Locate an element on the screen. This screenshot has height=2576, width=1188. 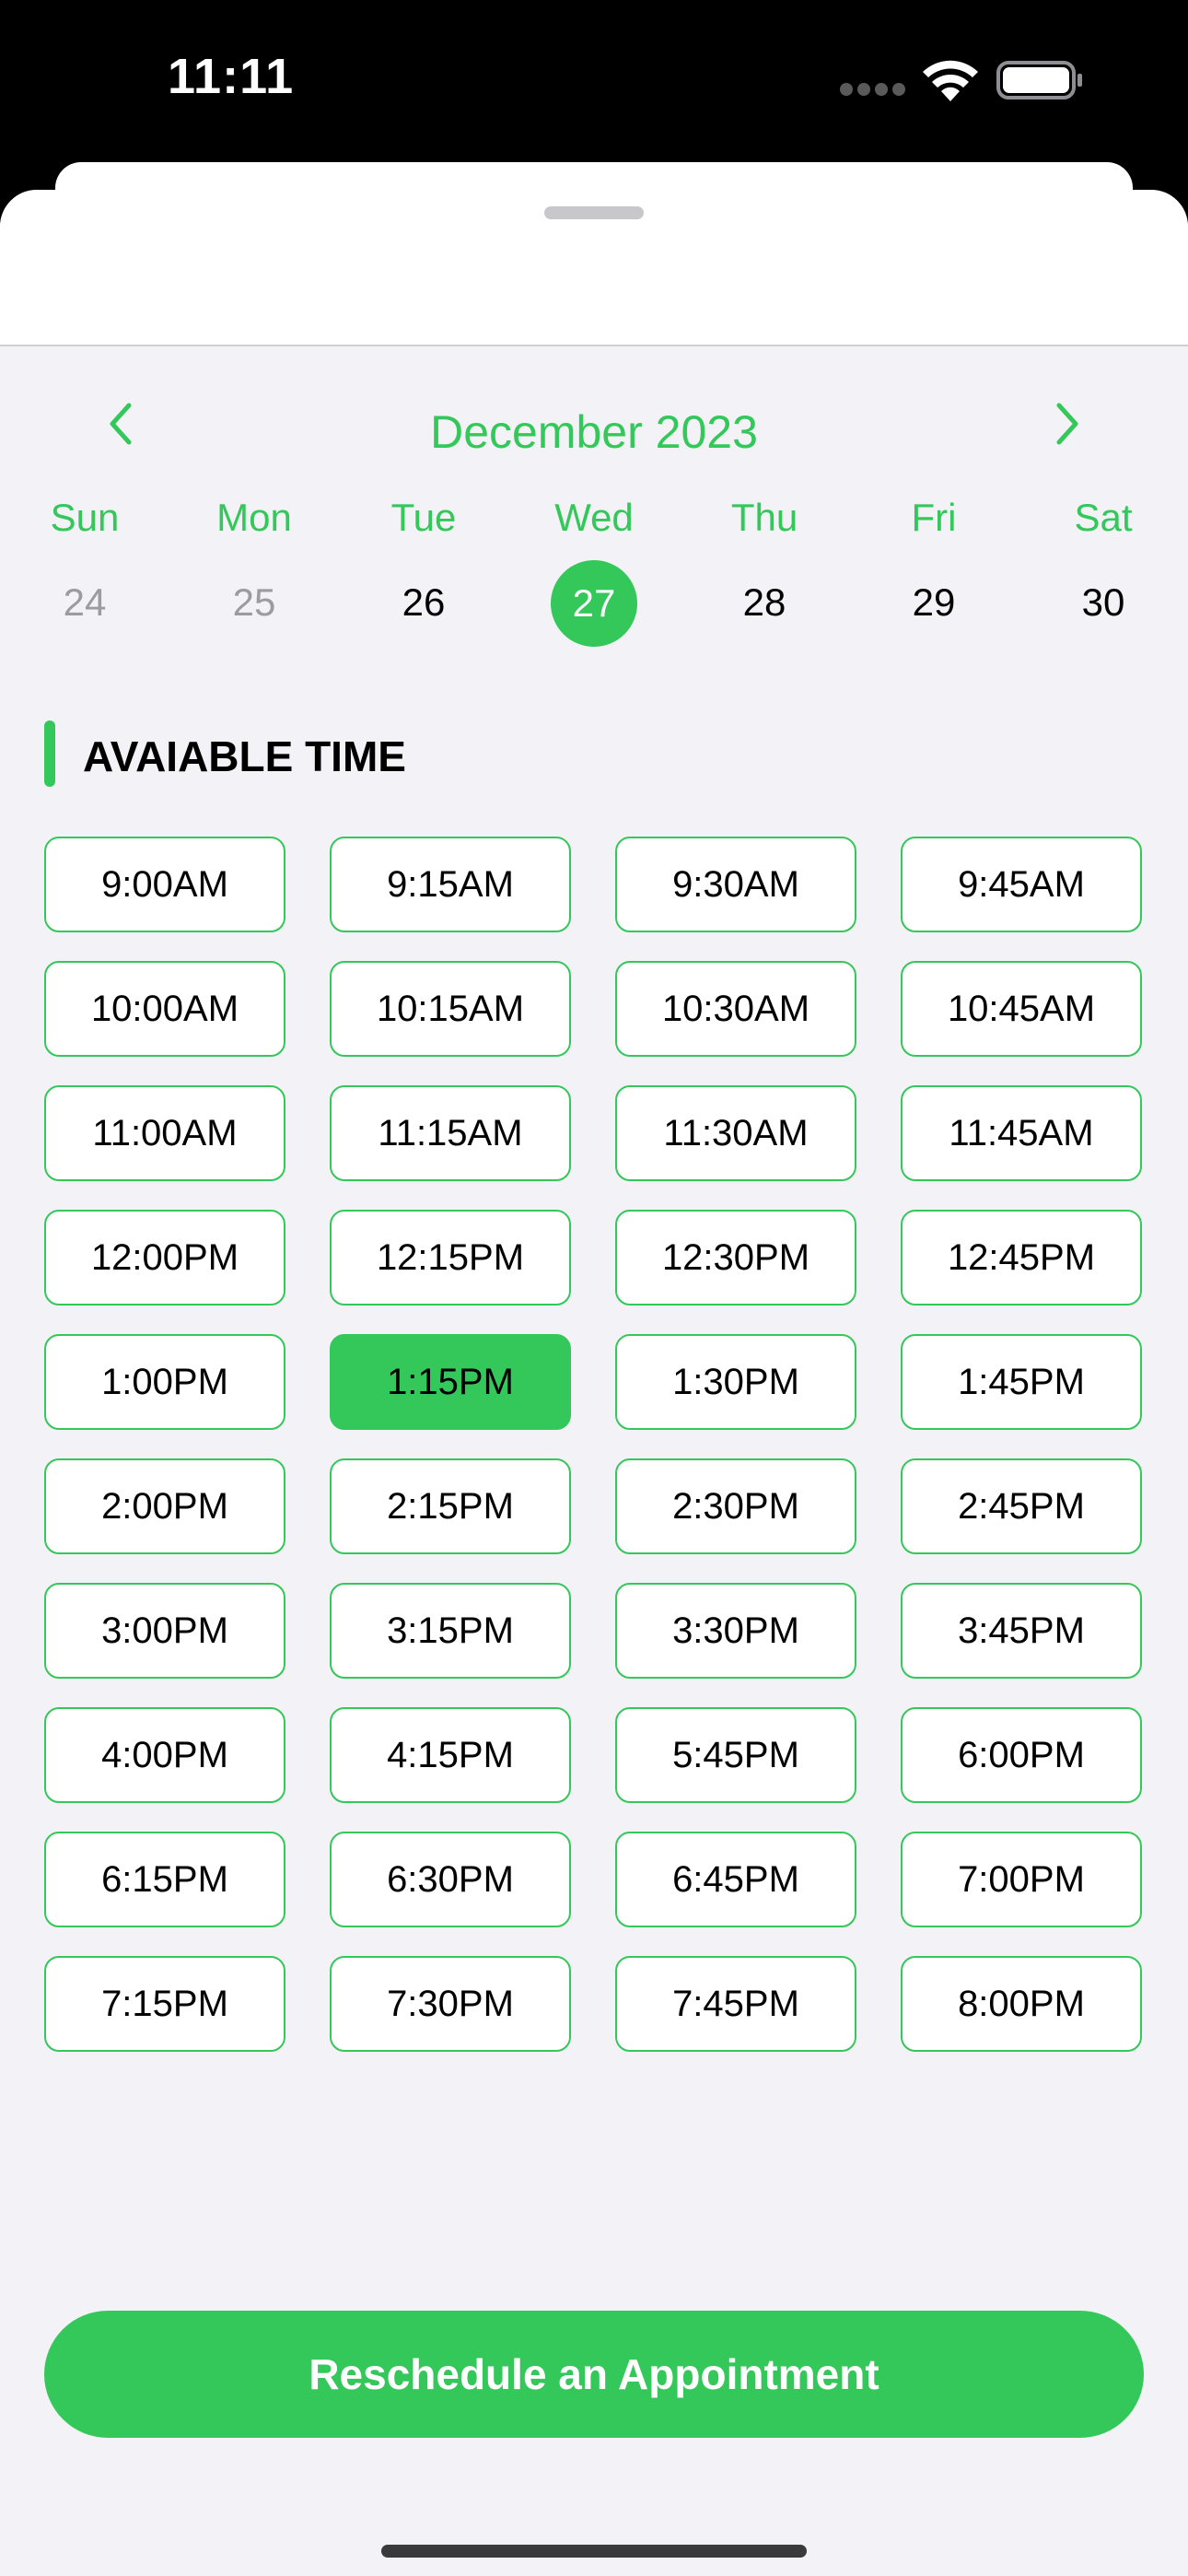
time-slot: 6:15PM is located at coordinates (164, 1879).